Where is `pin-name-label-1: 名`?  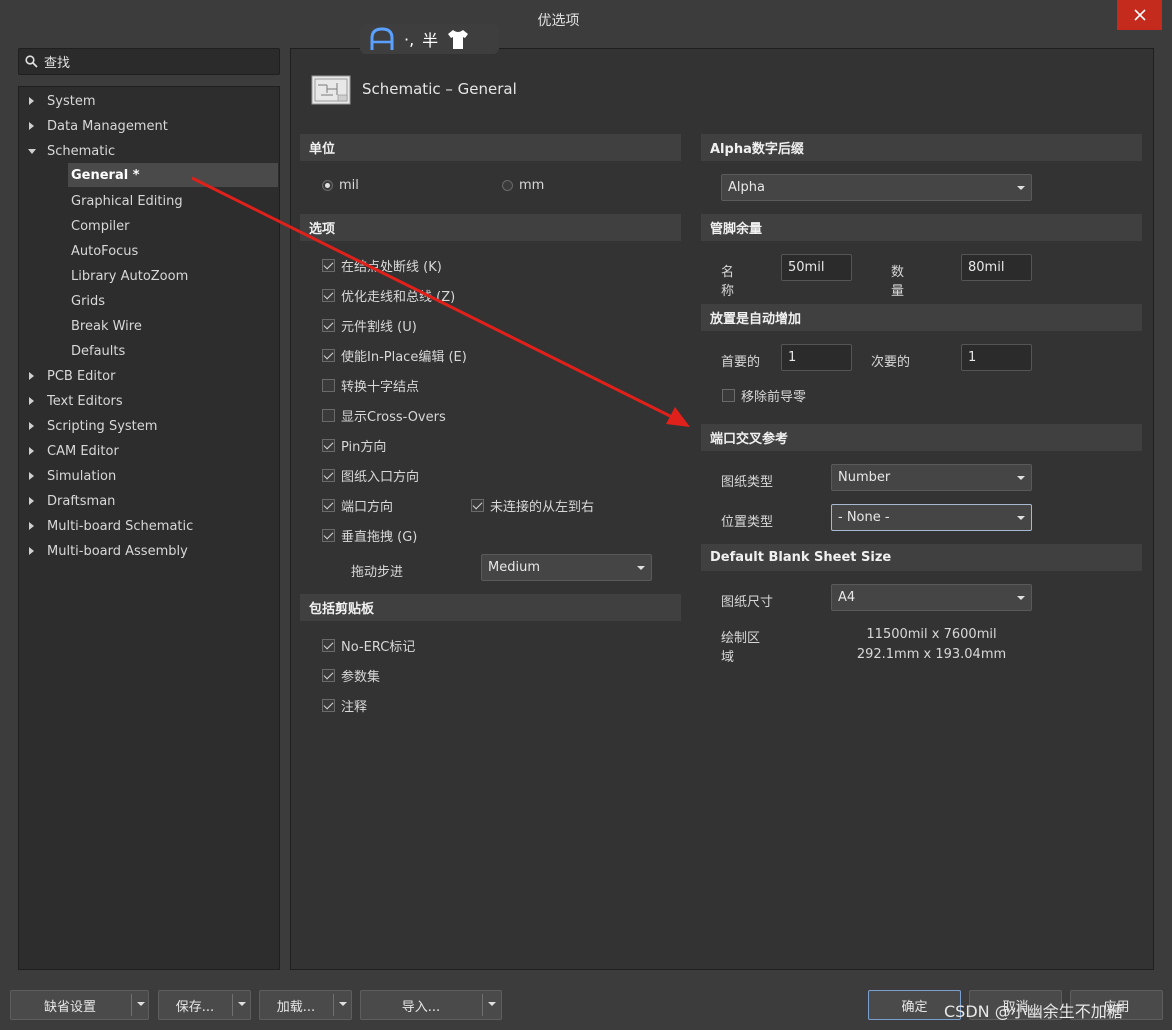 pin-name-label-1: 名 is located at coordinates (728, 272).